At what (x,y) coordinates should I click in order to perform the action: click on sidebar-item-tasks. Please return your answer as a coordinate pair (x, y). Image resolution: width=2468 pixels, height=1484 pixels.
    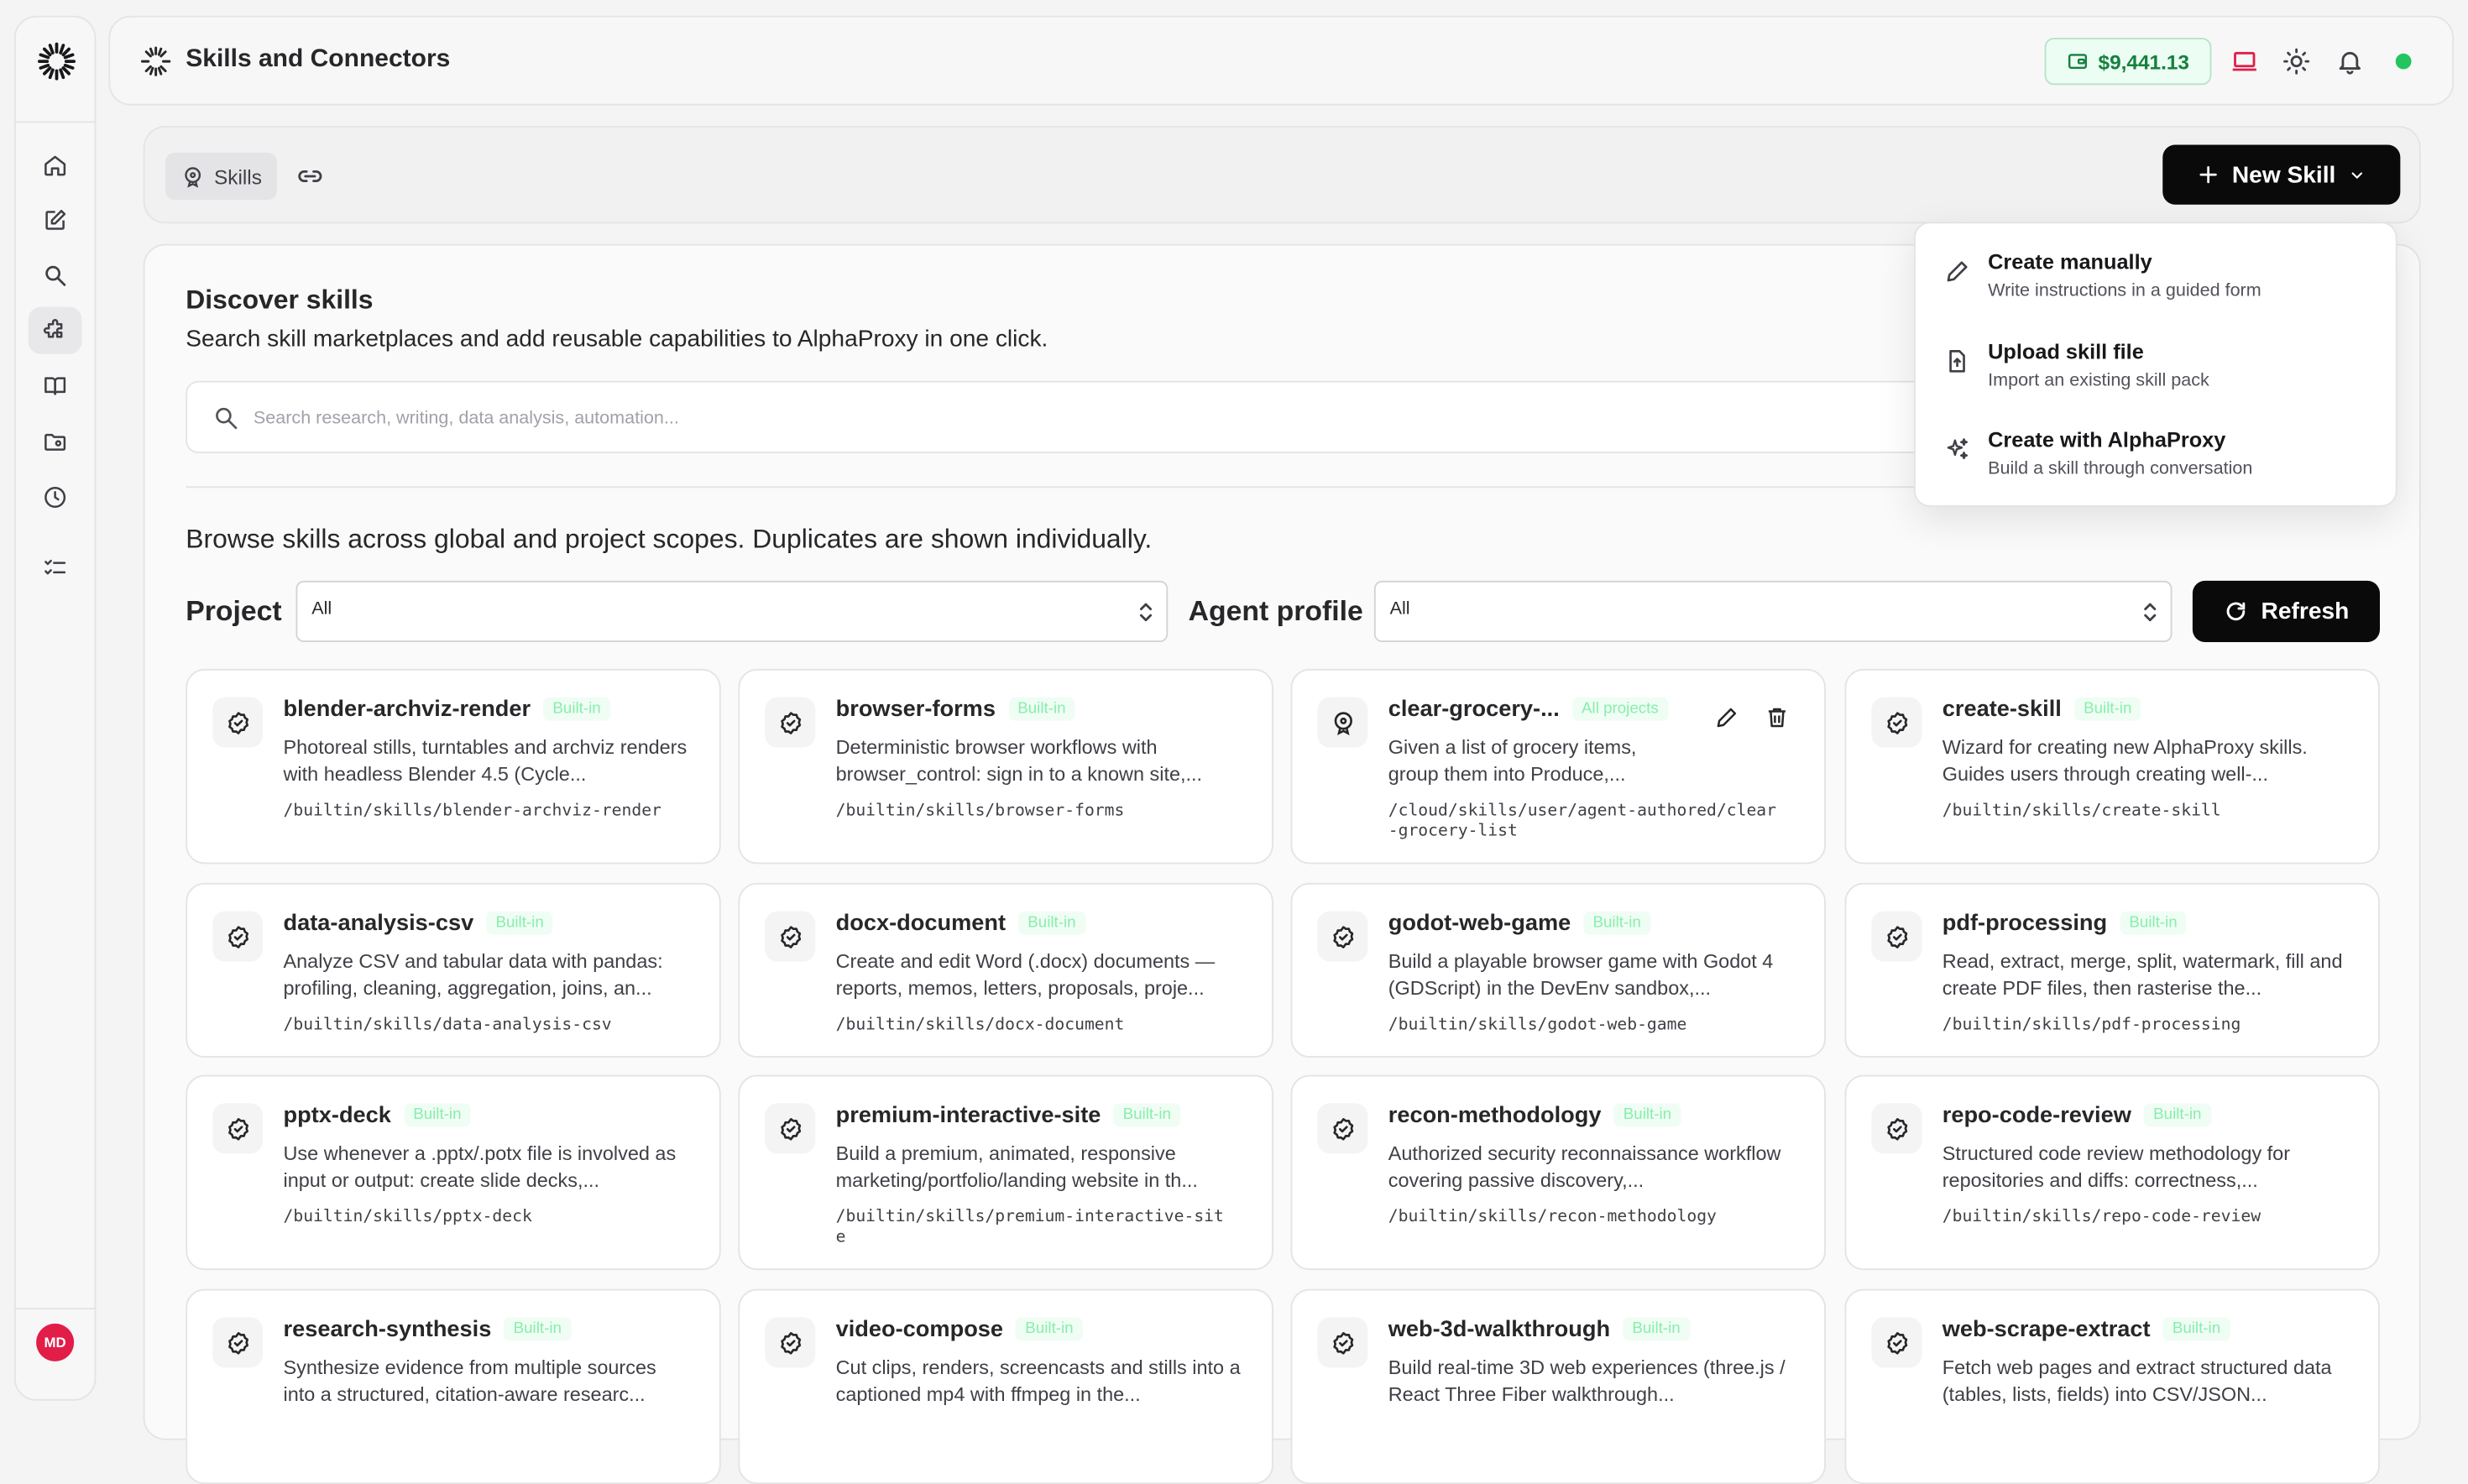
    Looking at the image, I should click on (55, 568).